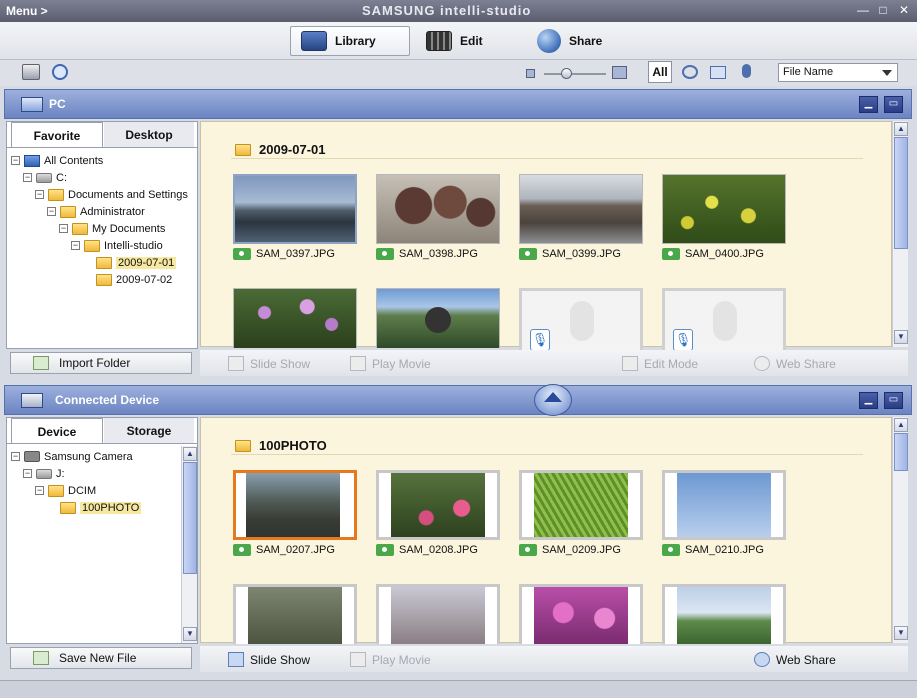 This screenshot has height=698, width=917. Describe the element at coordinates (553, 400) in the screenshot. I see `eject-device-button` at that location.